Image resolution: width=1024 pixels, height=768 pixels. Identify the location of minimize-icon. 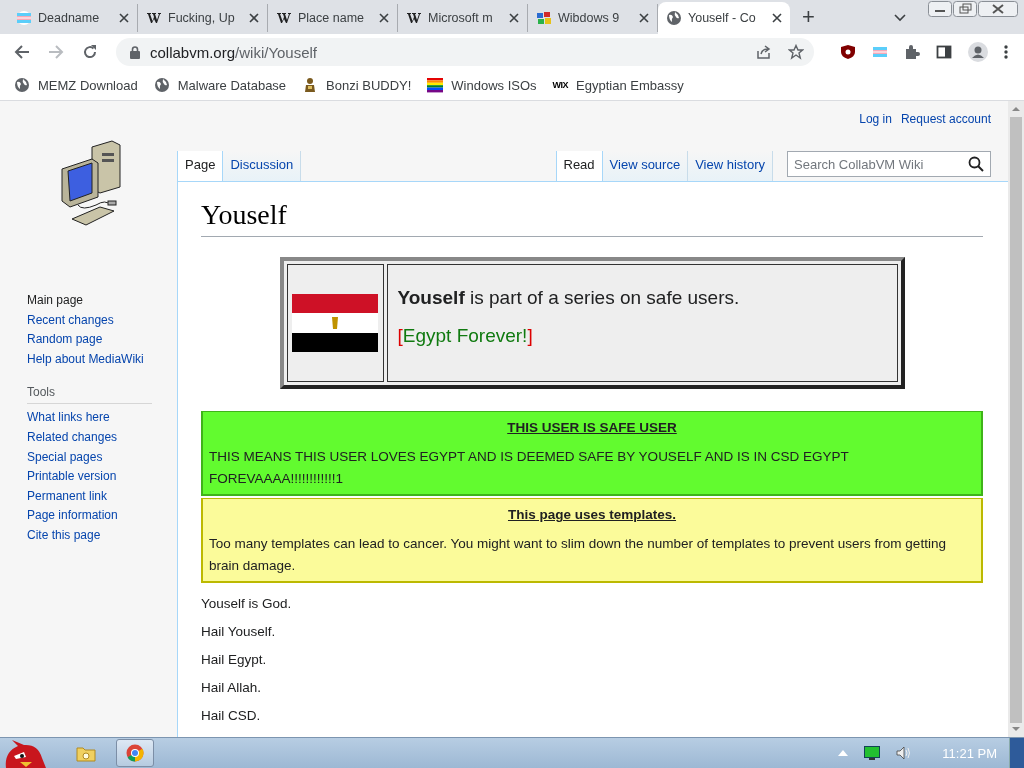
(940, 9).